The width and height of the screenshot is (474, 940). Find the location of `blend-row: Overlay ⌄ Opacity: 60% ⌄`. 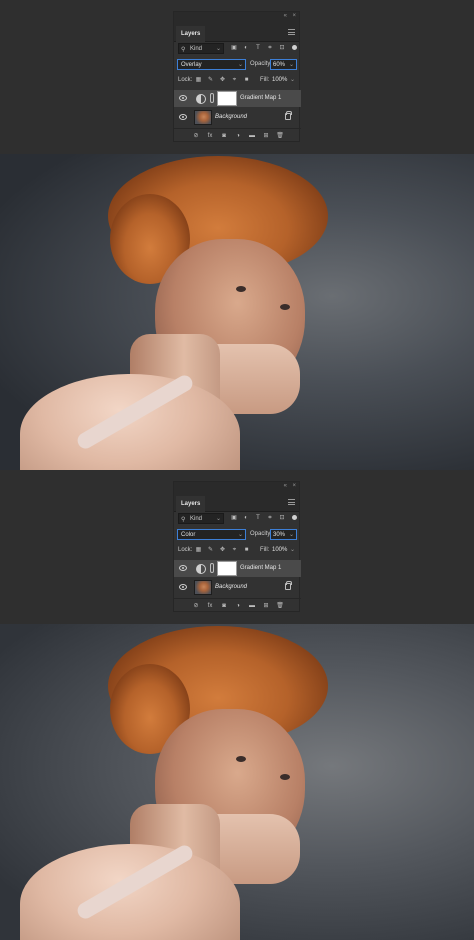

blend-row: Overlay ⌄ Opacity: 60% ⌄ is located at coordinates (237, 65).